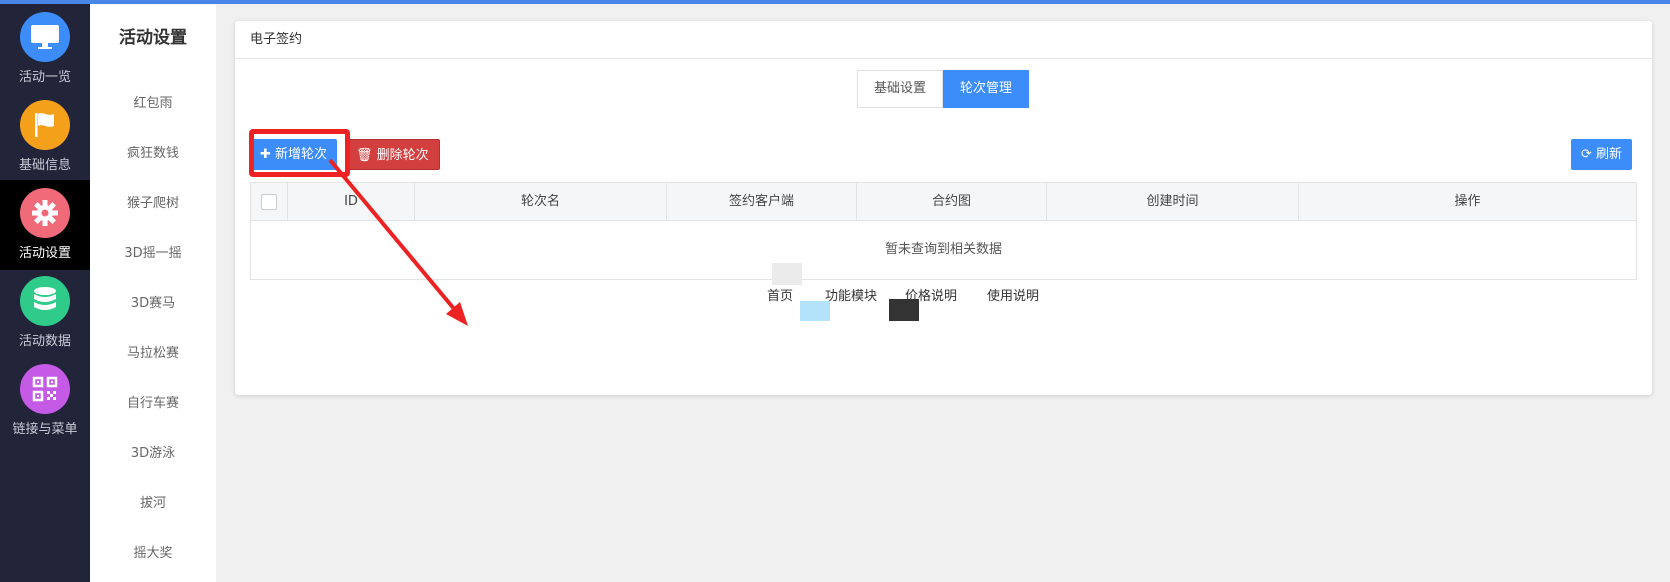 The image size is (1670, 582). Describe the element at coordinates (540, 202) in the screenshot. I see `column-header-round-name: 轮次名` at that location.